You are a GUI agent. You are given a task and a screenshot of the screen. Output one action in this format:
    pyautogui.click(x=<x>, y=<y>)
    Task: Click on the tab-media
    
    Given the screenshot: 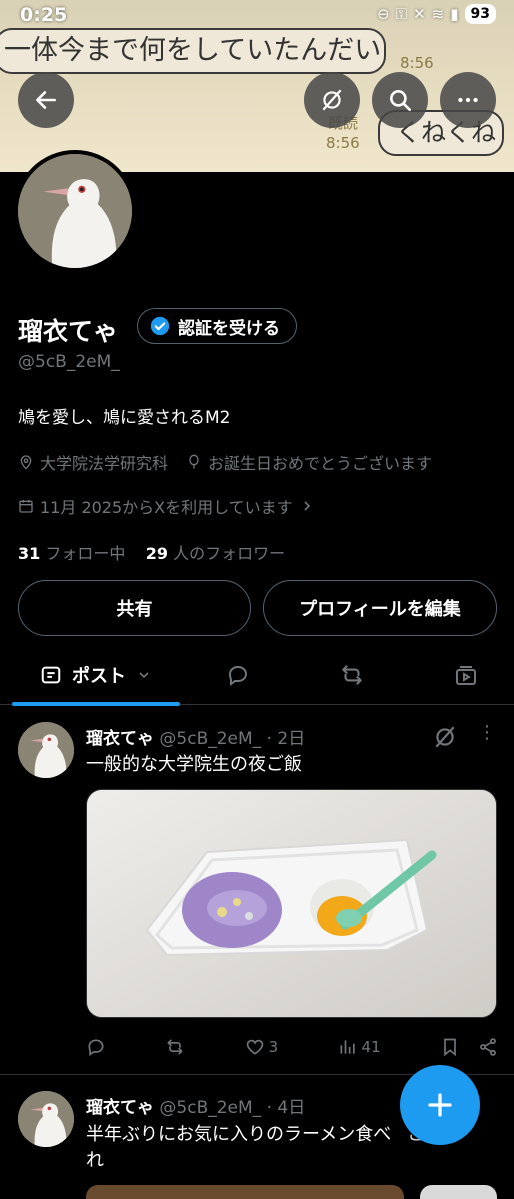 What is the action you would take?
    pyautogui.click(x=466, y=675)
    